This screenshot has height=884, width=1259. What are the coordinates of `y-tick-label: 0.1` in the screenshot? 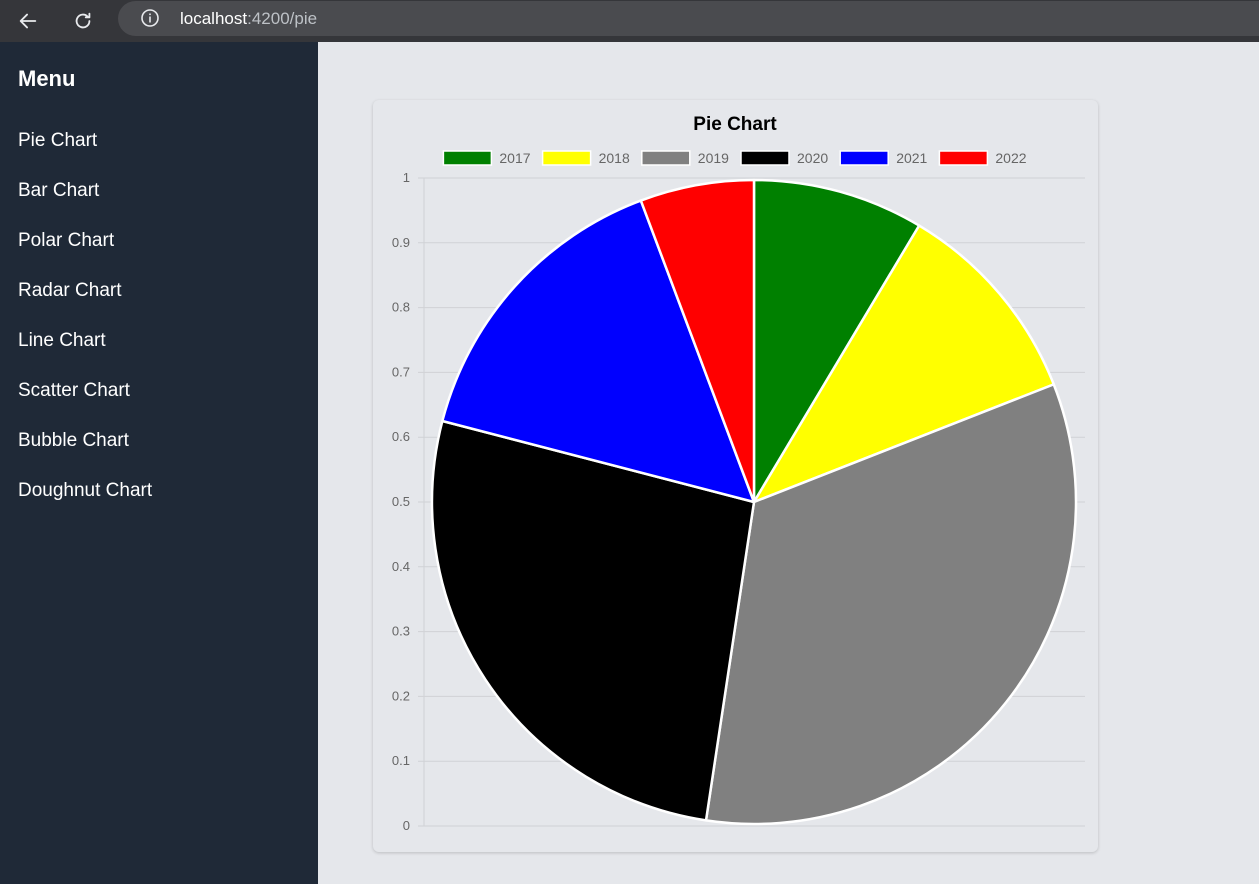 It's located at (401, 760).